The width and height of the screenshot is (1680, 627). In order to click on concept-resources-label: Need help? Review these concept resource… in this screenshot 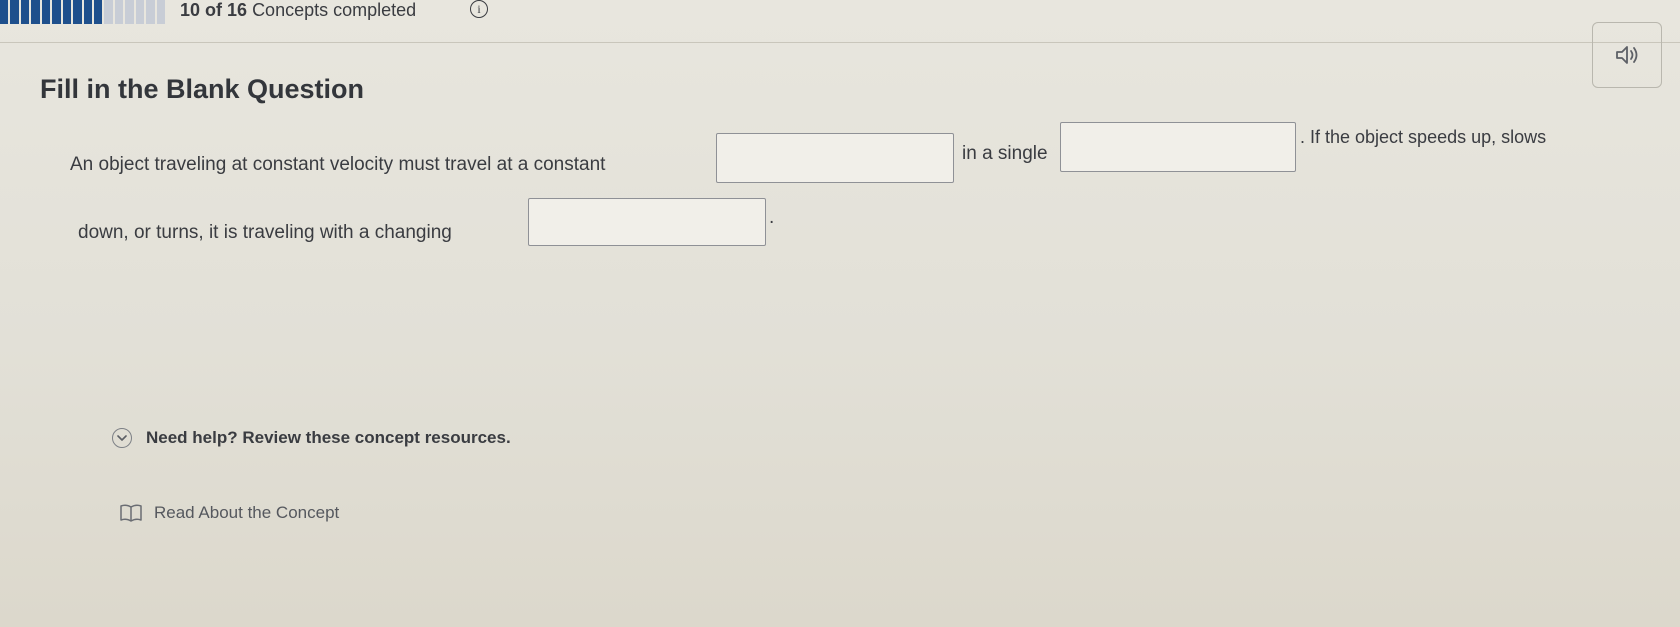, I will do `click(328, 437)`.